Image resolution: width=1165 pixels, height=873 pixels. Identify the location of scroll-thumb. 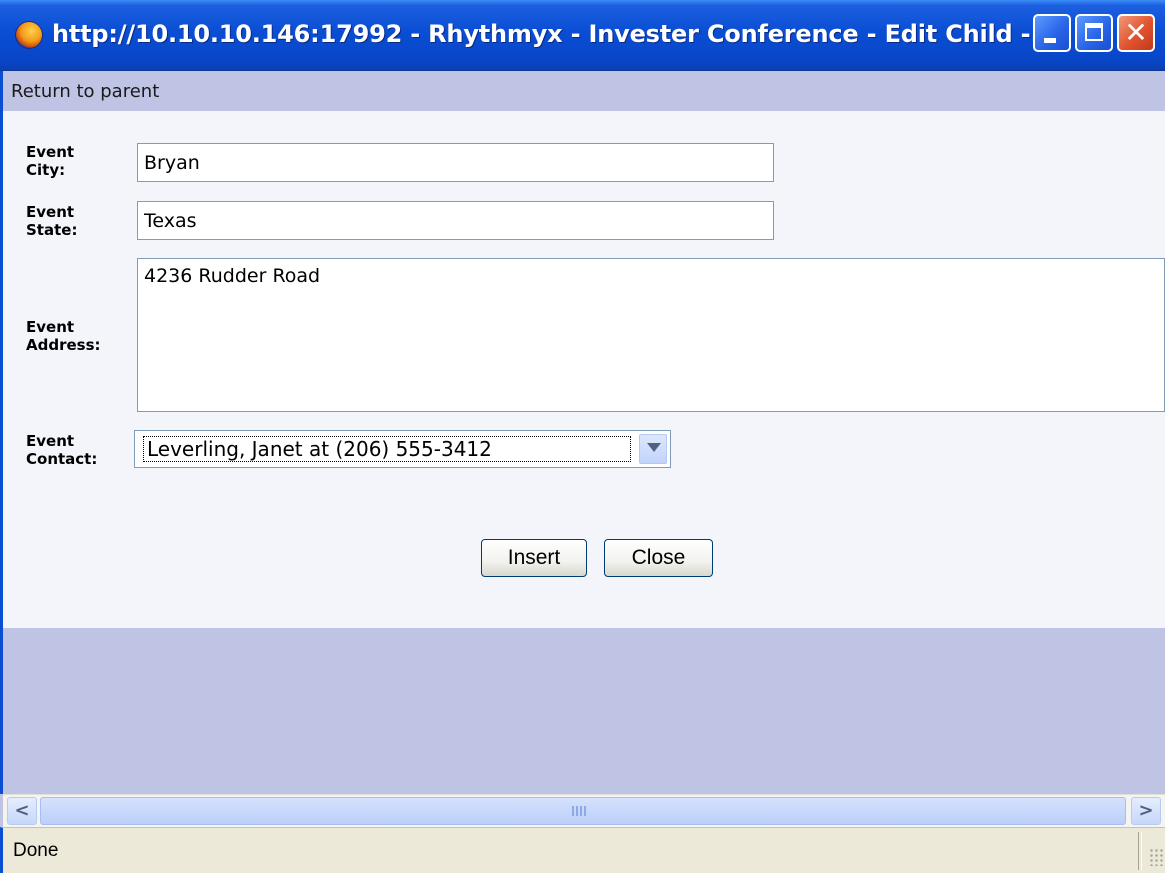
(583, 811).